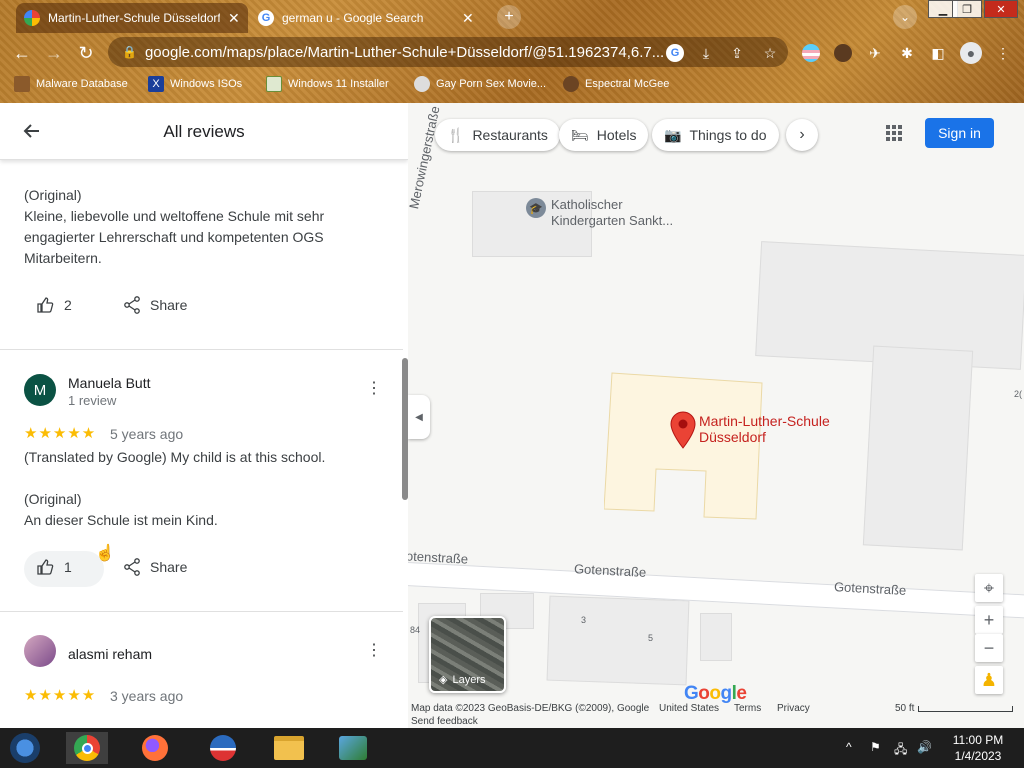 This screenshot has height=768, width=1024. Describe the element at coordinates (989, 620) in the screenshot. I see `zoom-in-button: +` at that location.